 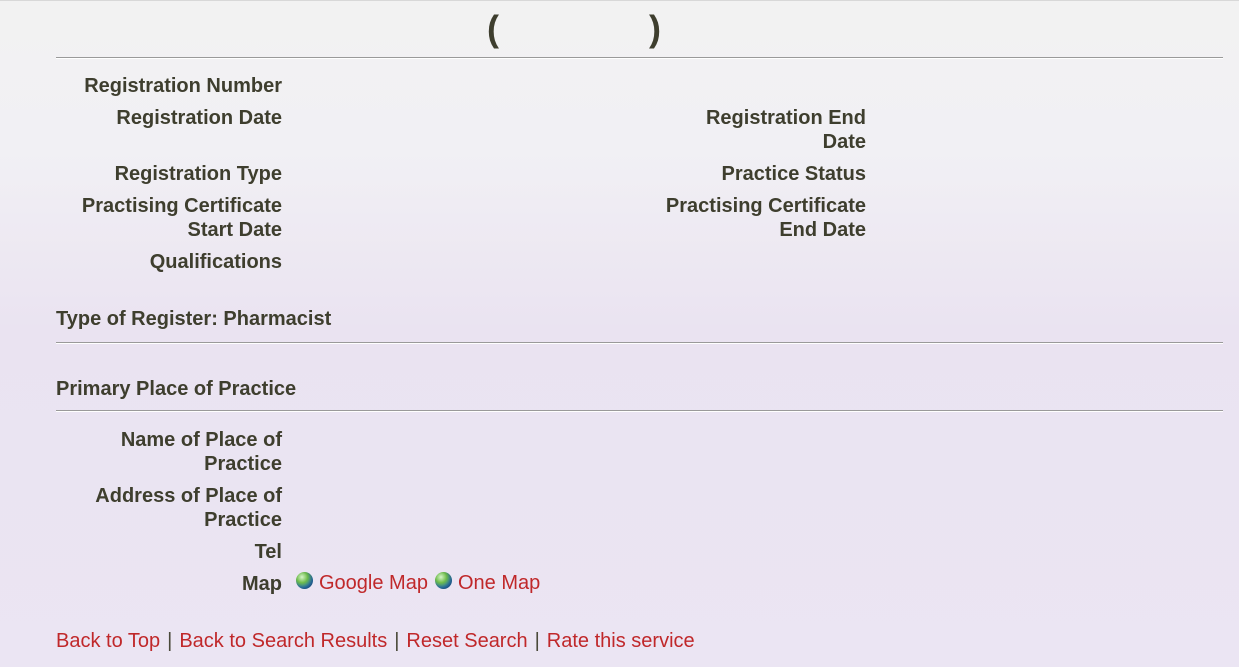 I want to click on label-practising-cert-end: Practising Certificate End Date, so click(x=733, y=218).